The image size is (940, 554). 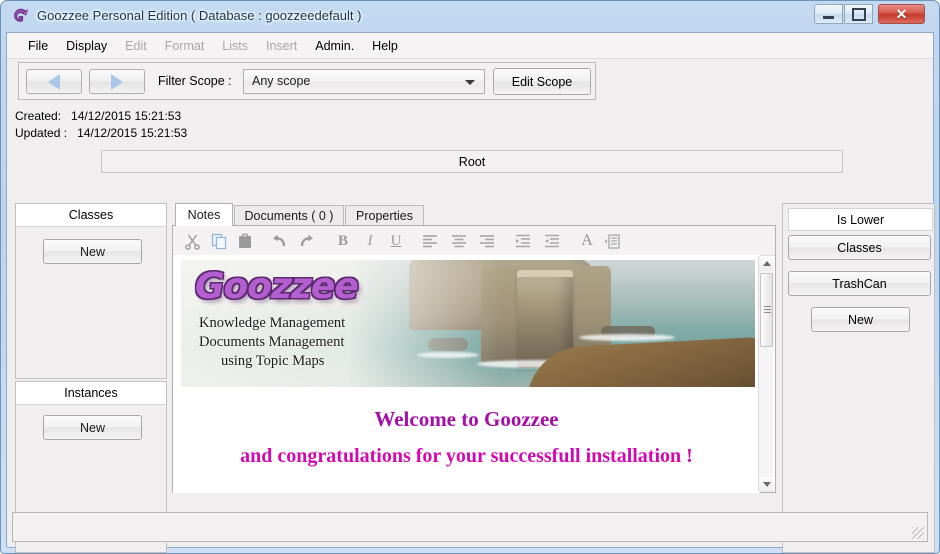 What do you see at coordinates (306, 241) in the screenshot?
I see `redo-icon` at bounding box center [306, 241].